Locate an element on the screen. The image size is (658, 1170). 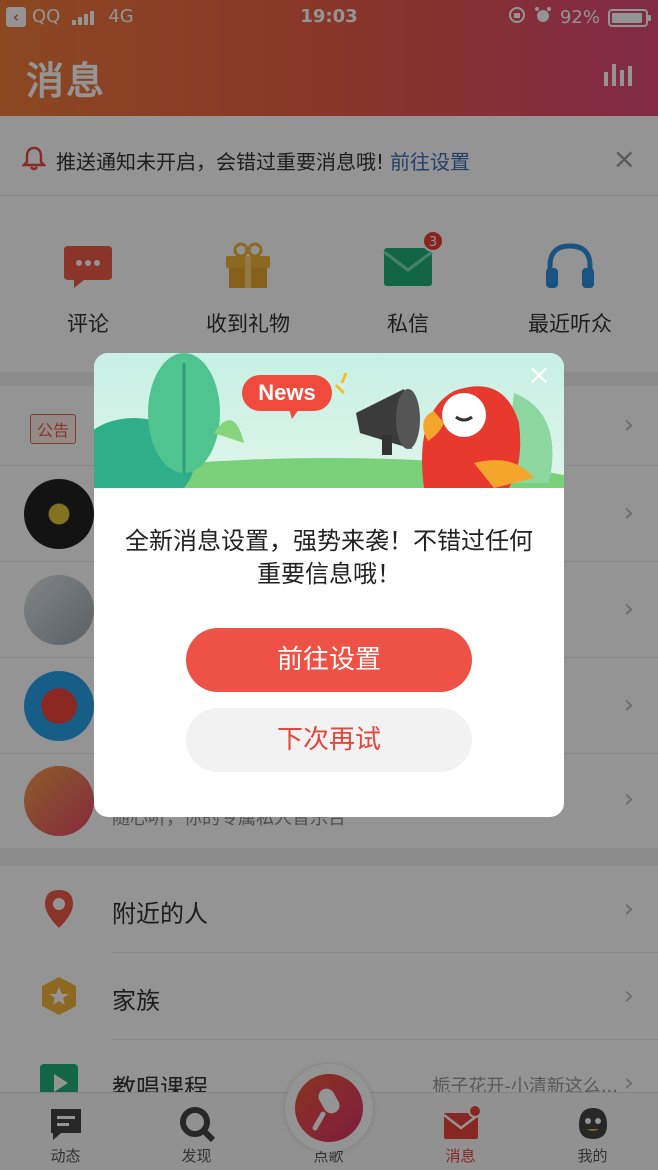
news-badge: News is located at coordinates (286, 392).